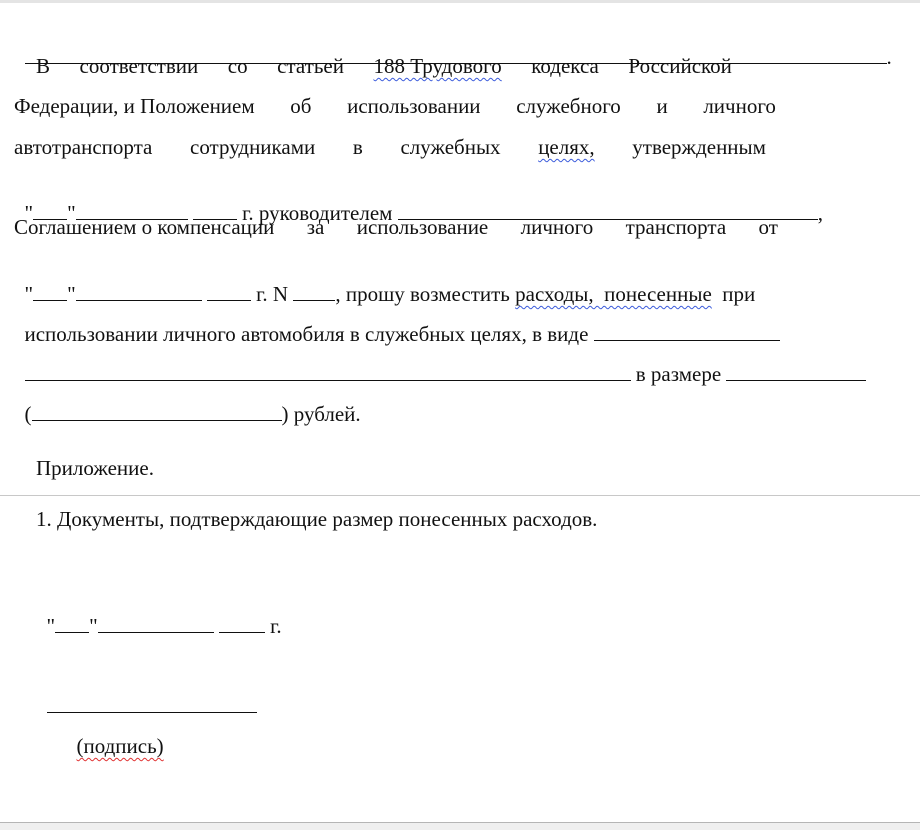 The height and width of the screenshot is (830, 920). Describe the element at coordinates (72, 623) in the screenshot. I see `day-blank` at that location.